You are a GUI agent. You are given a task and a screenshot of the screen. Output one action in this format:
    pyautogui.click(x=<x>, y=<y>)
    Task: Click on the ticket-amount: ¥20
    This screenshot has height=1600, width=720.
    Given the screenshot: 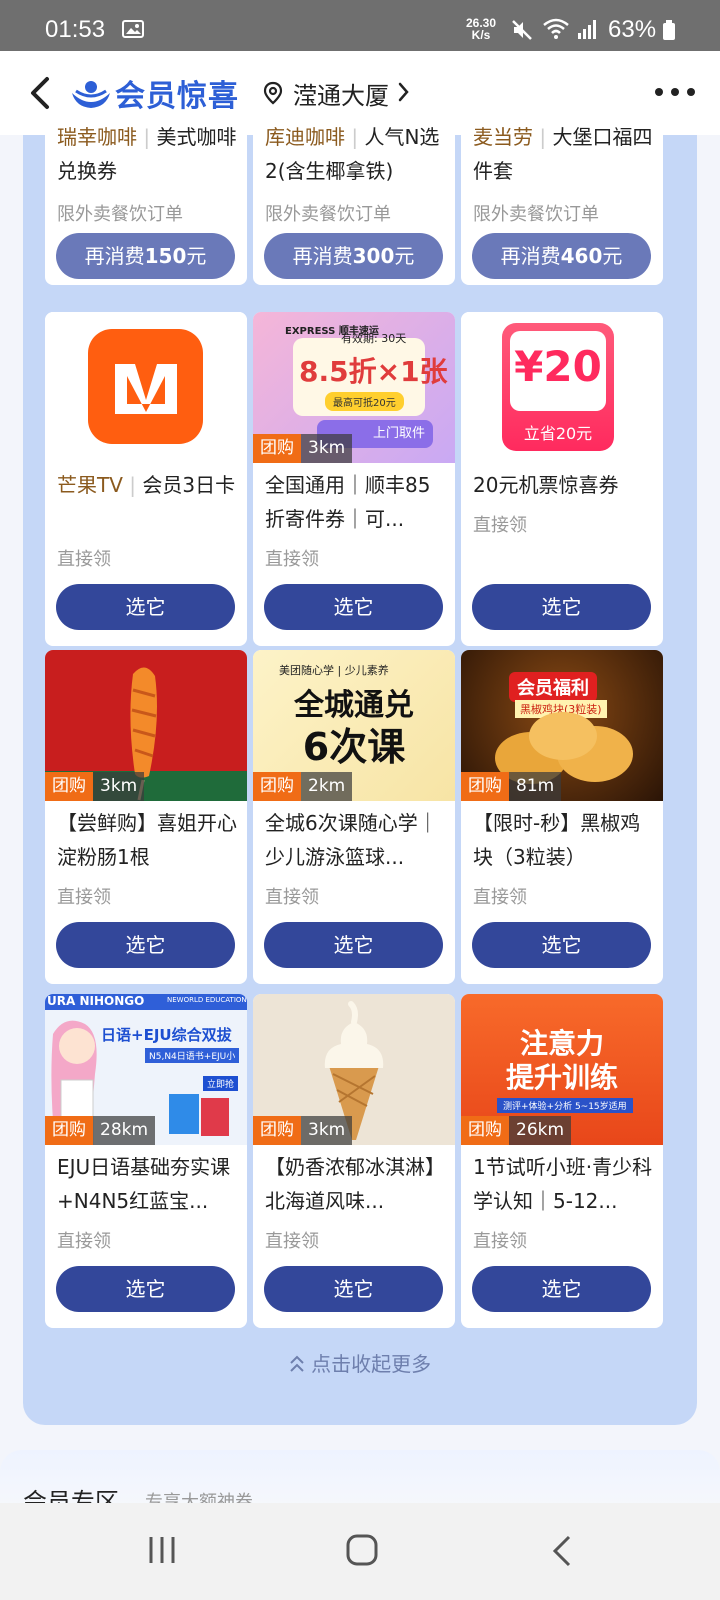 What is the action you would take?
    pyautogui.click(x=558, y=366)
    